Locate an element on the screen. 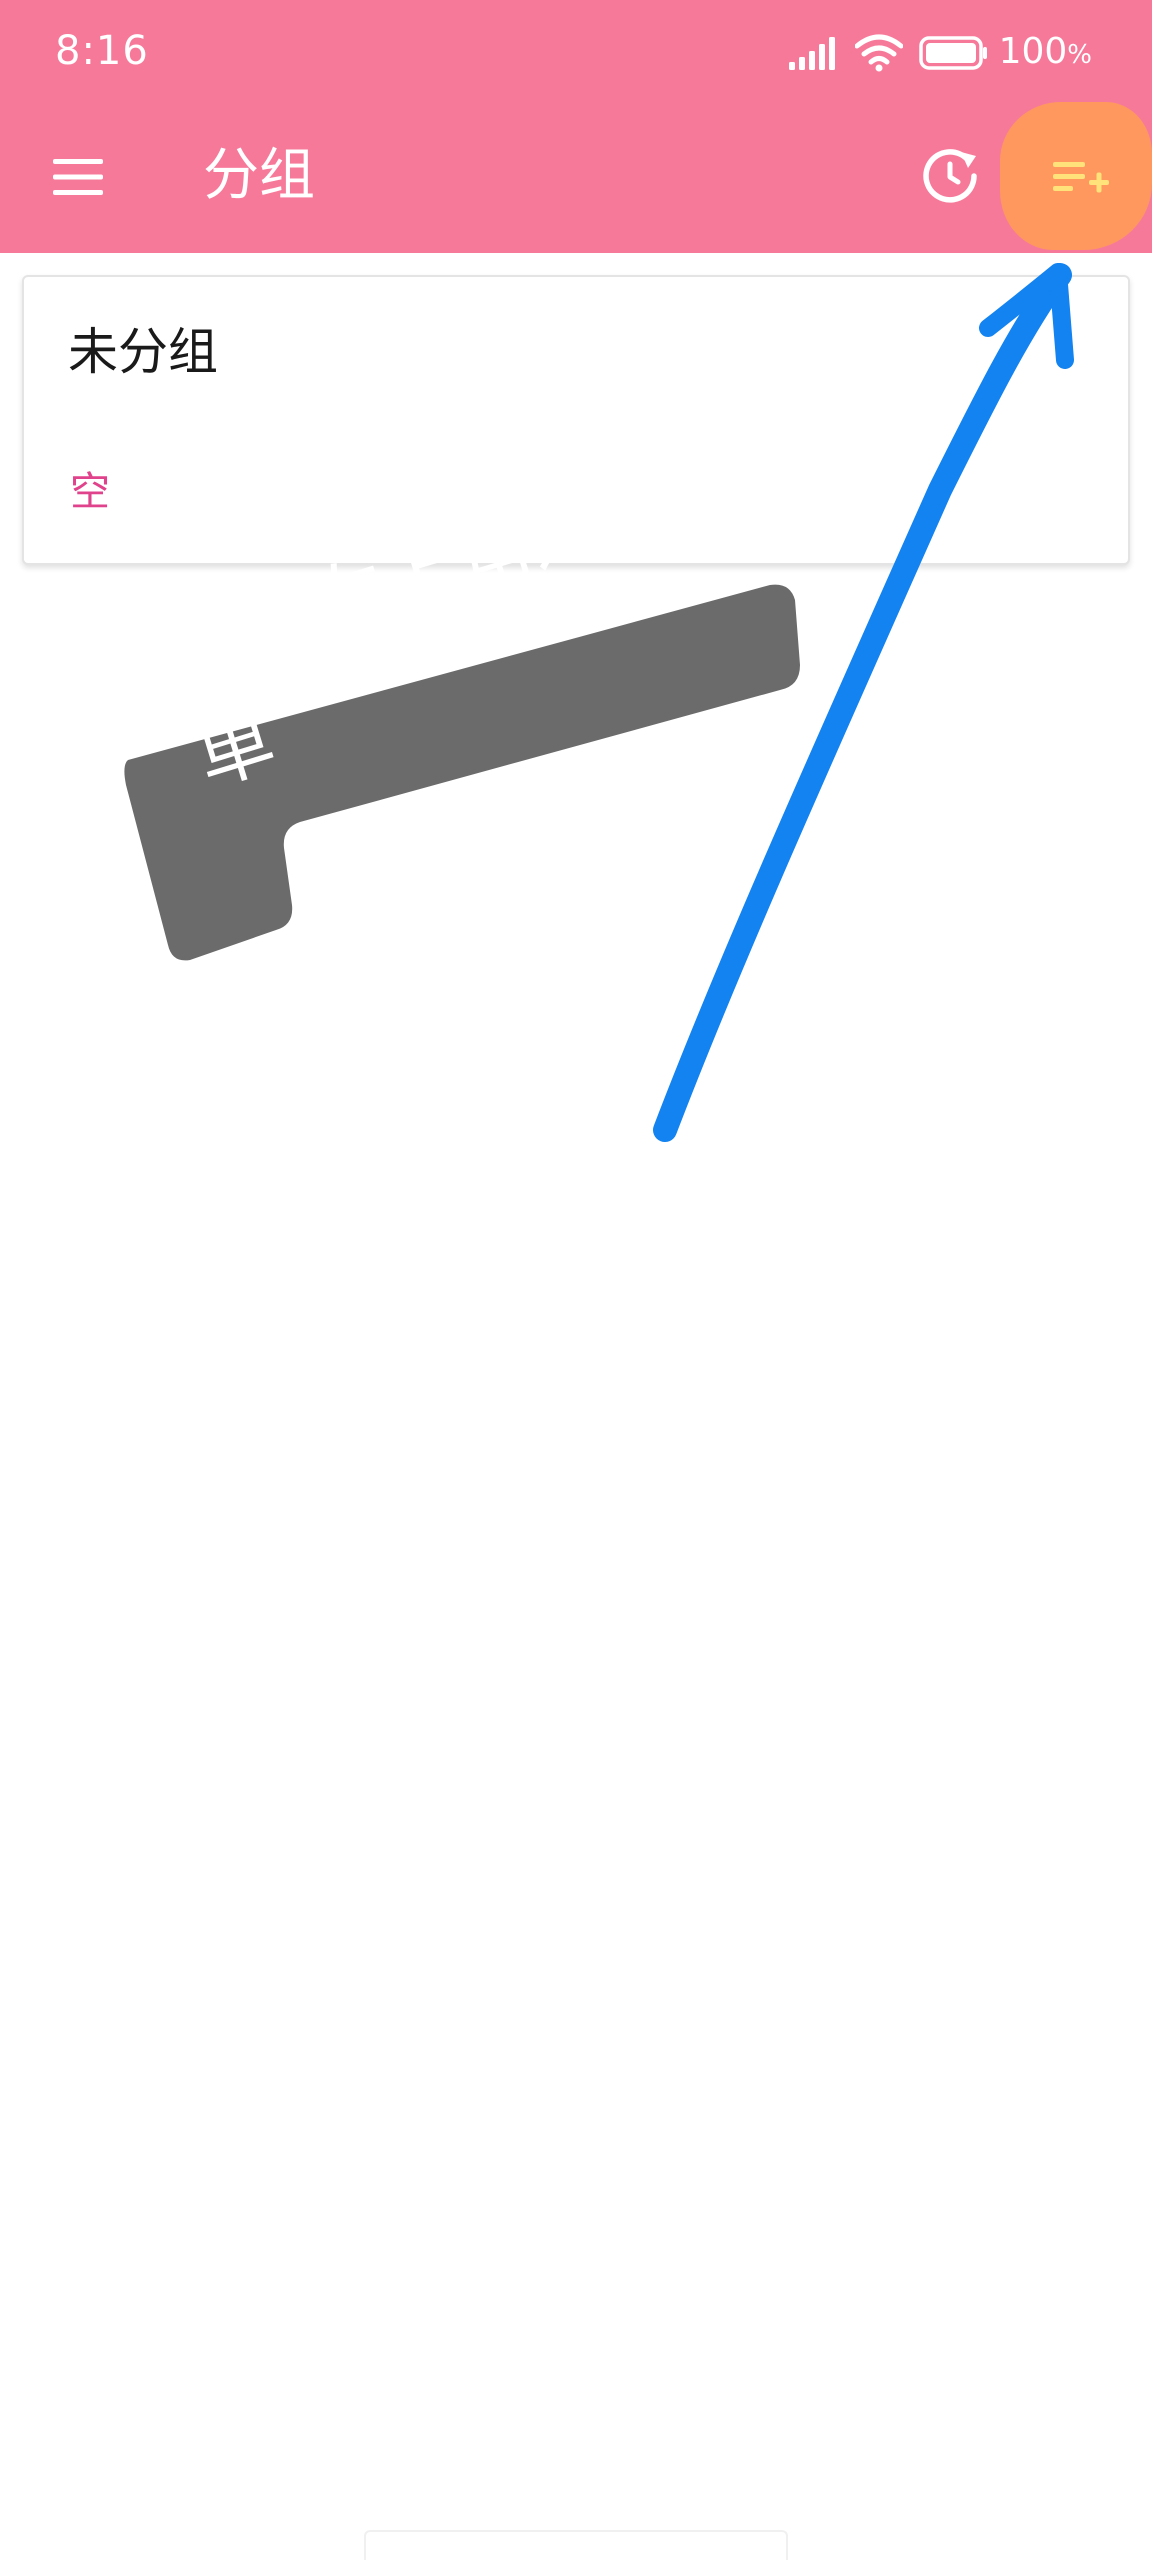 The image size is (1152, 2560). battery-value: 100 is located at coordinates (1033, 51).